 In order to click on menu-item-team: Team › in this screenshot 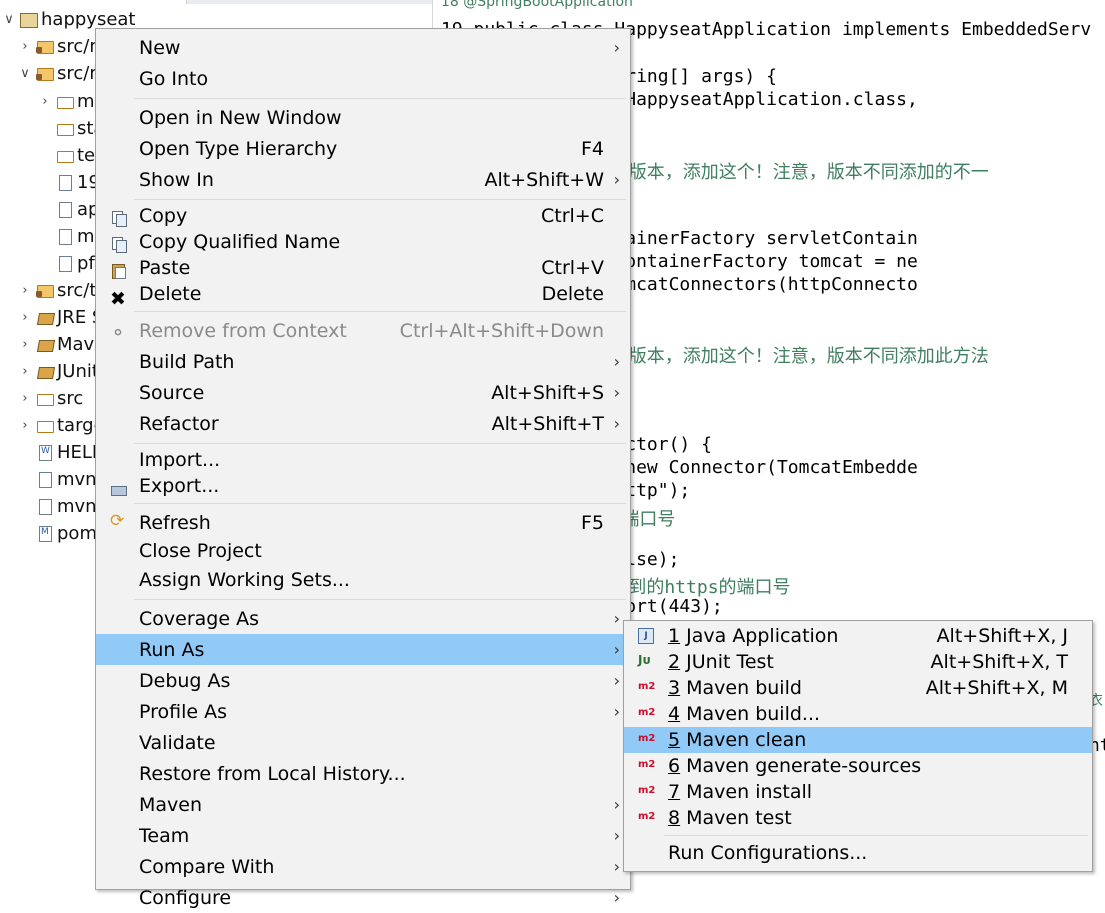, I will do `click(363, 835)`.